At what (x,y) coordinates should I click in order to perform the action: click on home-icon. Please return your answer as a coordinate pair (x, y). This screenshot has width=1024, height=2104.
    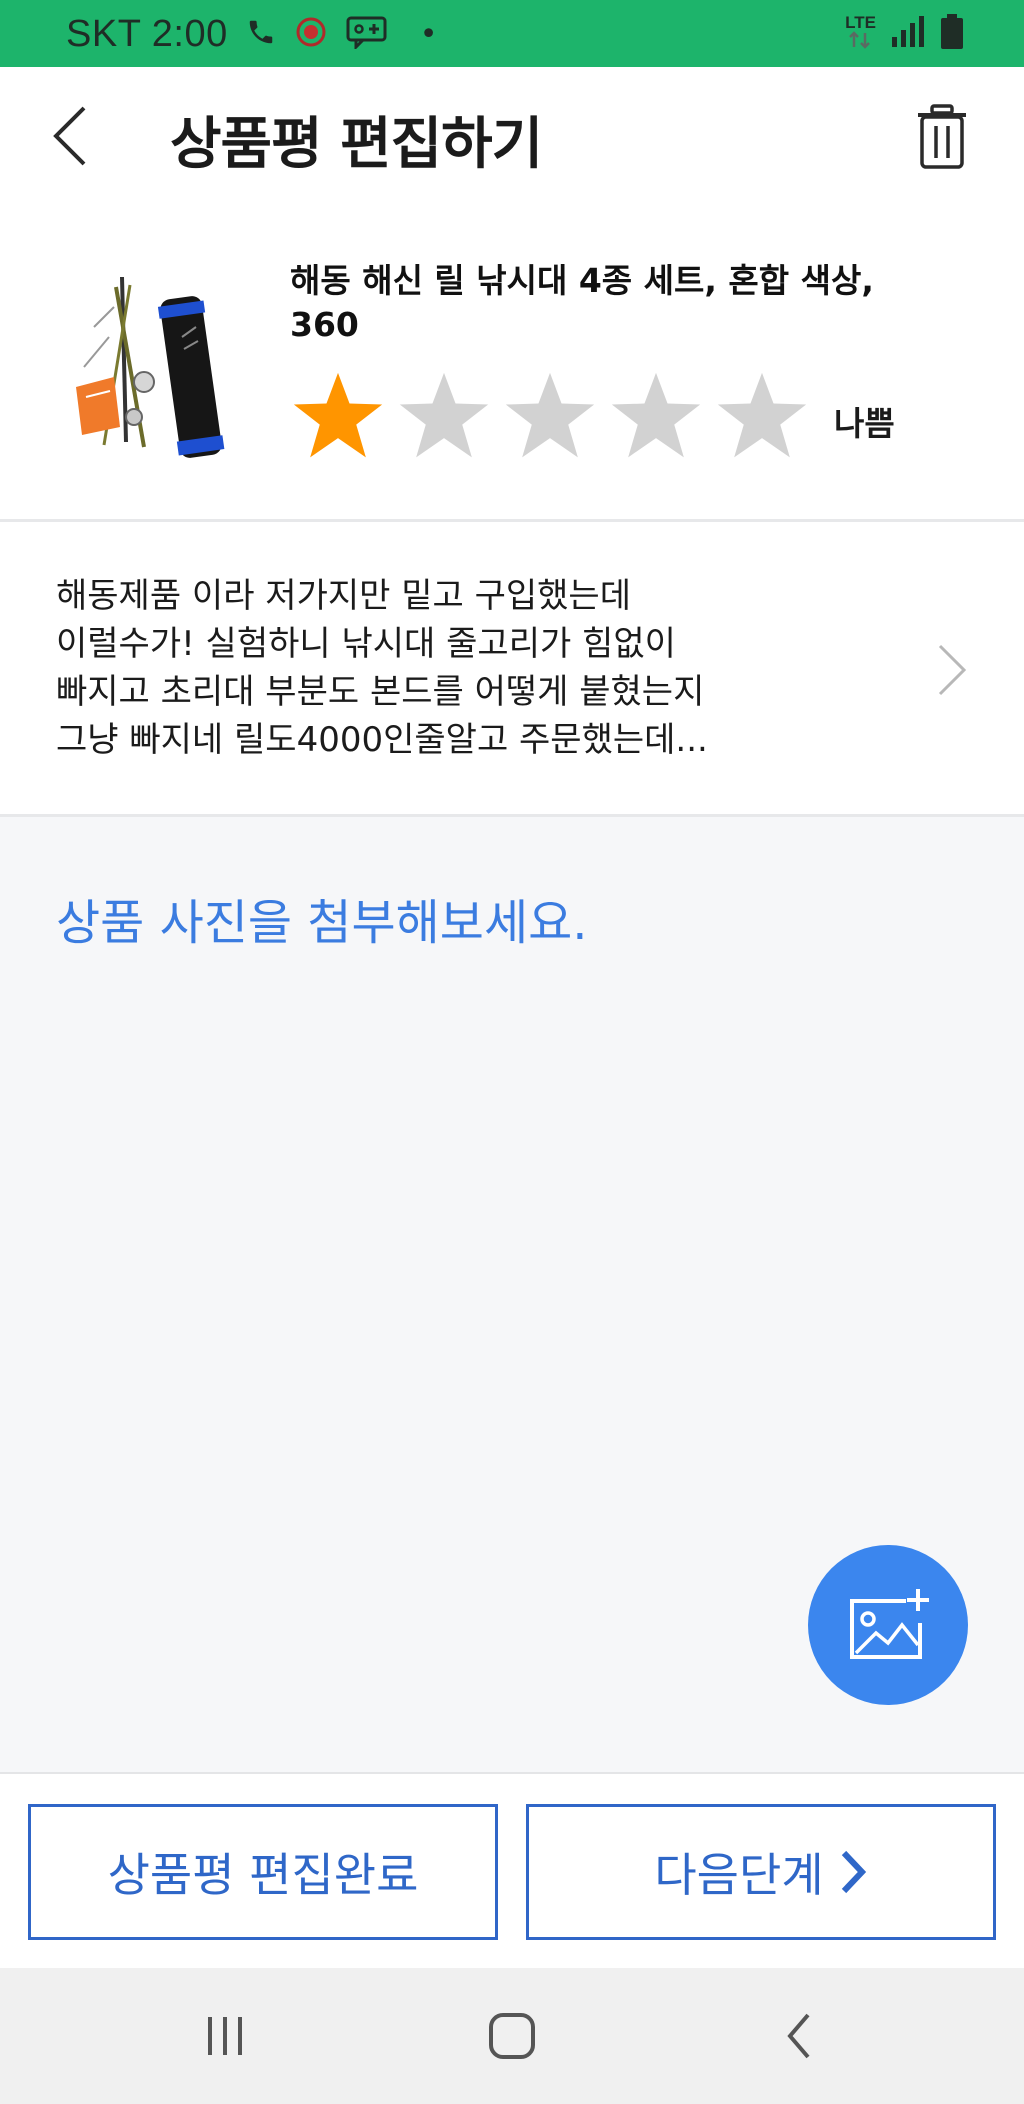
    Looking at the image, I should click on (512, 2036).